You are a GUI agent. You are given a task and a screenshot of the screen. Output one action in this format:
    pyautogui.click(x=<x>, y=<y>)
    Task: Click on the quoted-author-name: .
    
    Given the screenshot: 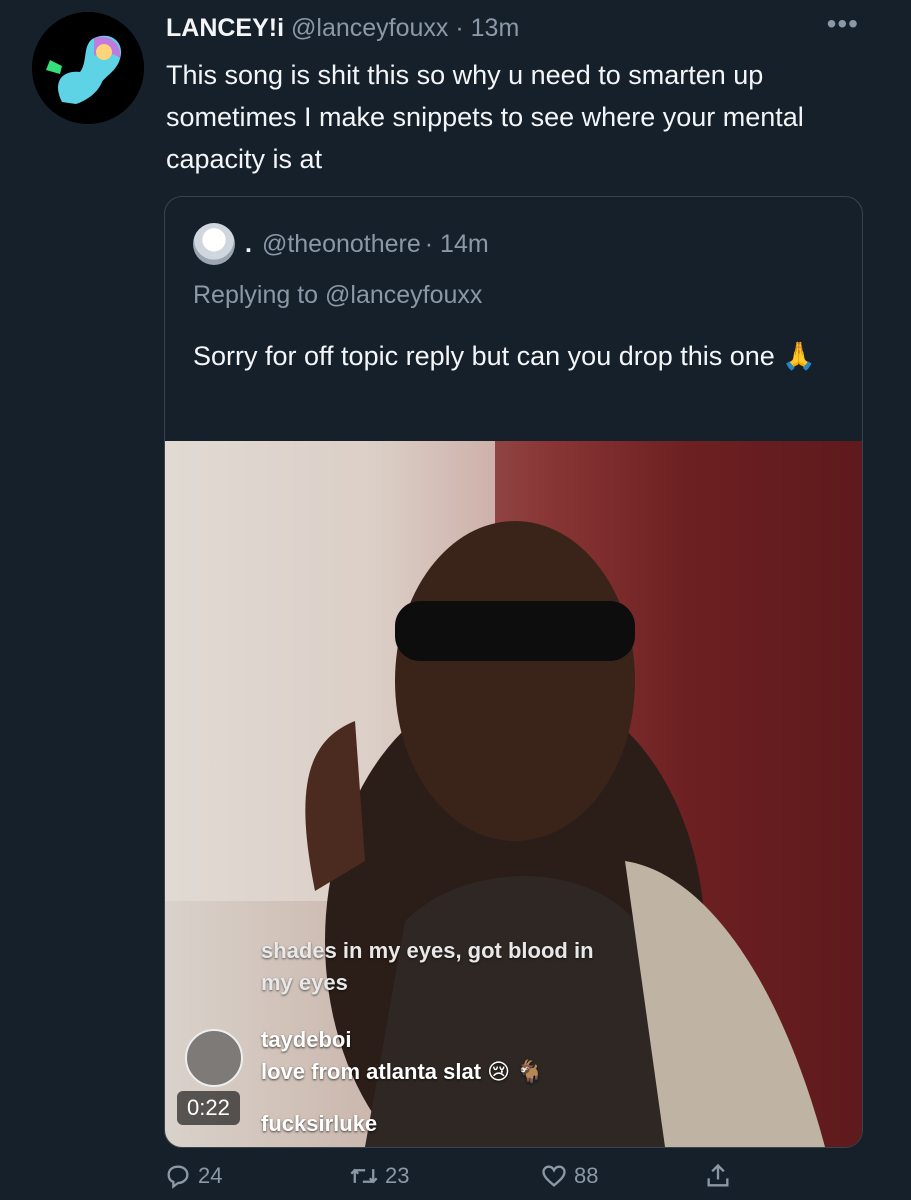 What is the action you would take?
    pyautogui.click(x=248, y=243)
    